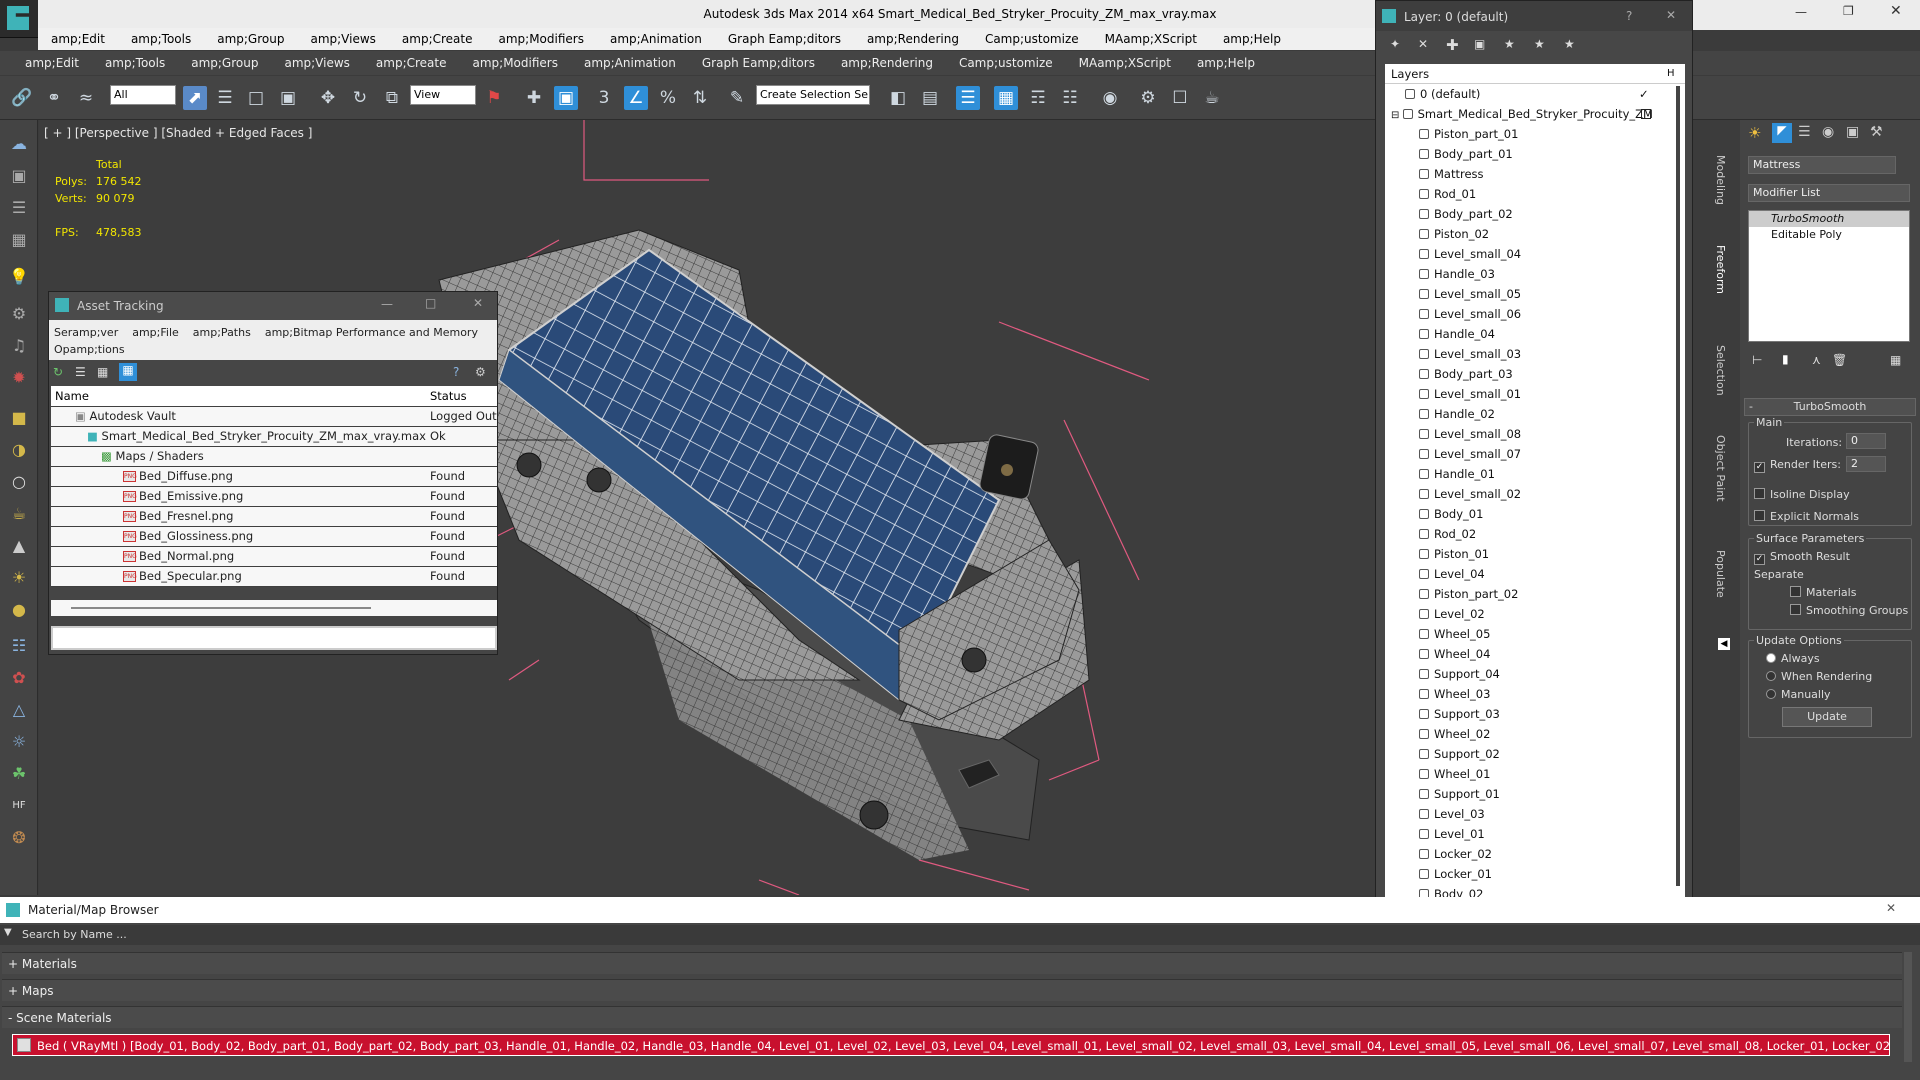 Image resolution: width=1920 pixels, height=1080 pixels. Describe the element at coordinates (1535, 794) in the screenshot. I see `layer-item: Support_01` at that location.